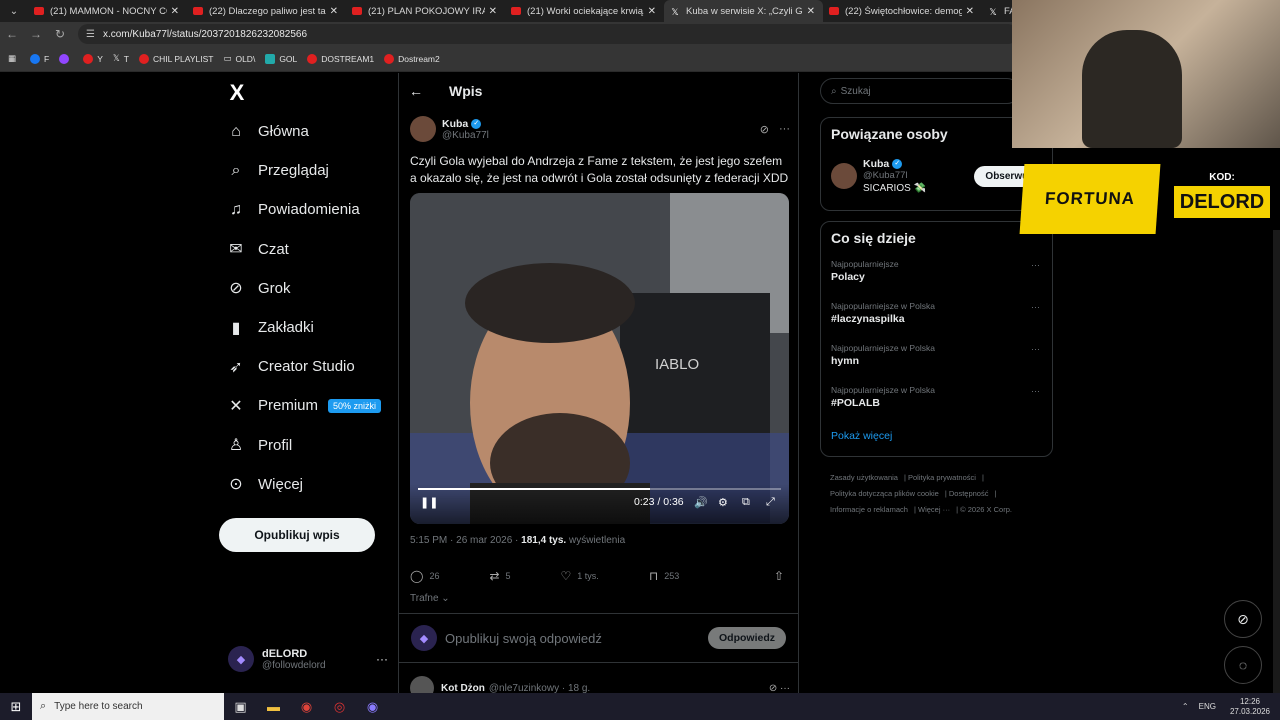  I want to click on related-person: Kuba ✓ @Kuba77l SICARIOS 💸 Obserwuj, so click(936, 176).